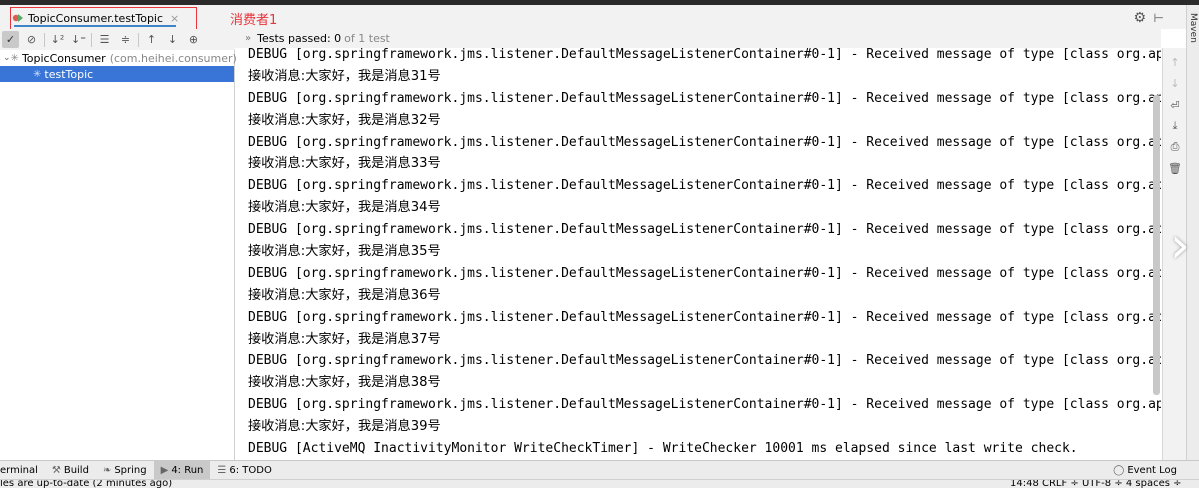 The height and width of the screenshot is (488, 1199). What do you see at coordinates (56, 470) in the screenshot?
I see `hammer-icon: ⚒` at bounding box center [56, 470].